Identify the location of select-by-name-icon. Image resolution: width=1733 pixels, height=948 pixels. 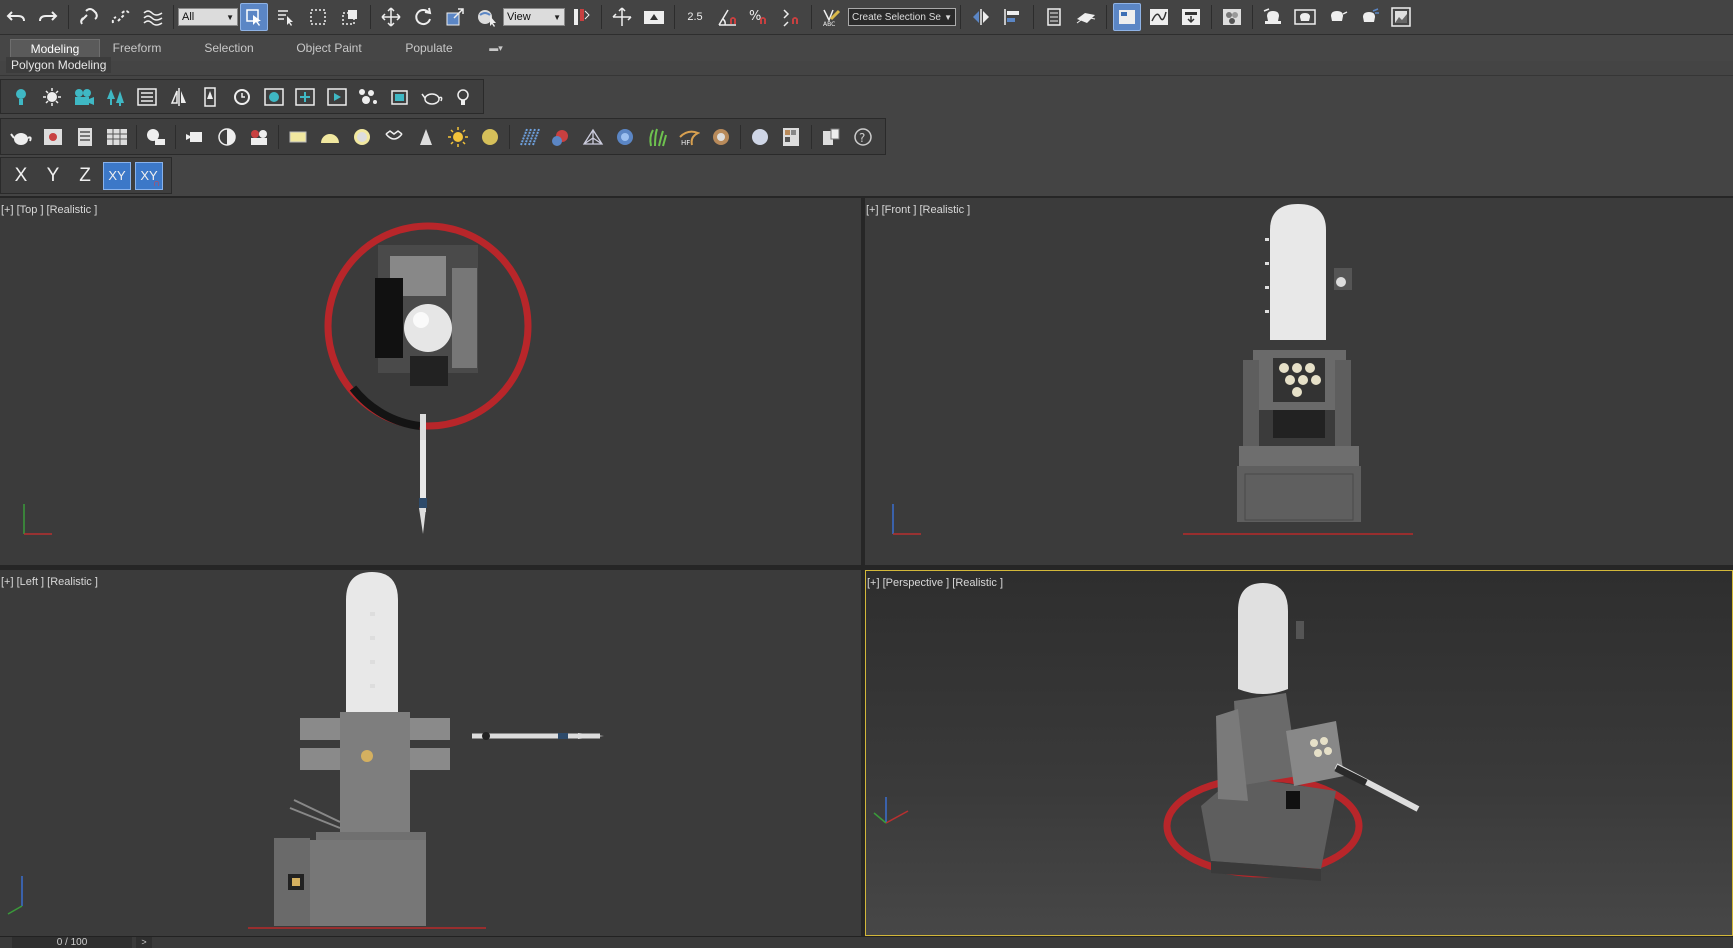
(286, 17).